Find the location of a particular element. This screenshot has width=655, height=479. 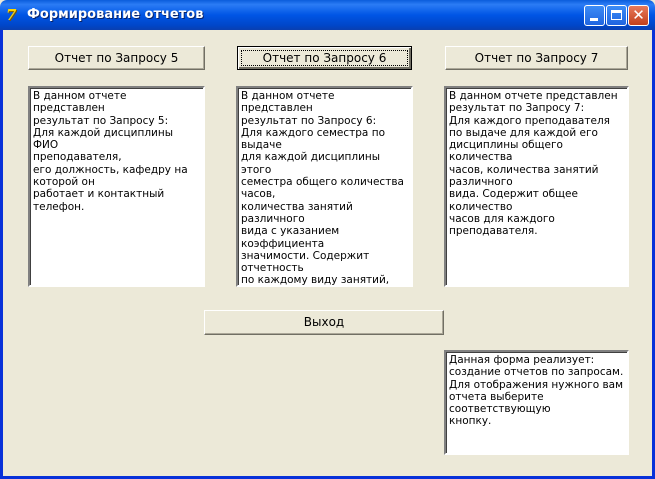

report6-button: Отчет по Запросу 6 is located at coordinates (324, 58).